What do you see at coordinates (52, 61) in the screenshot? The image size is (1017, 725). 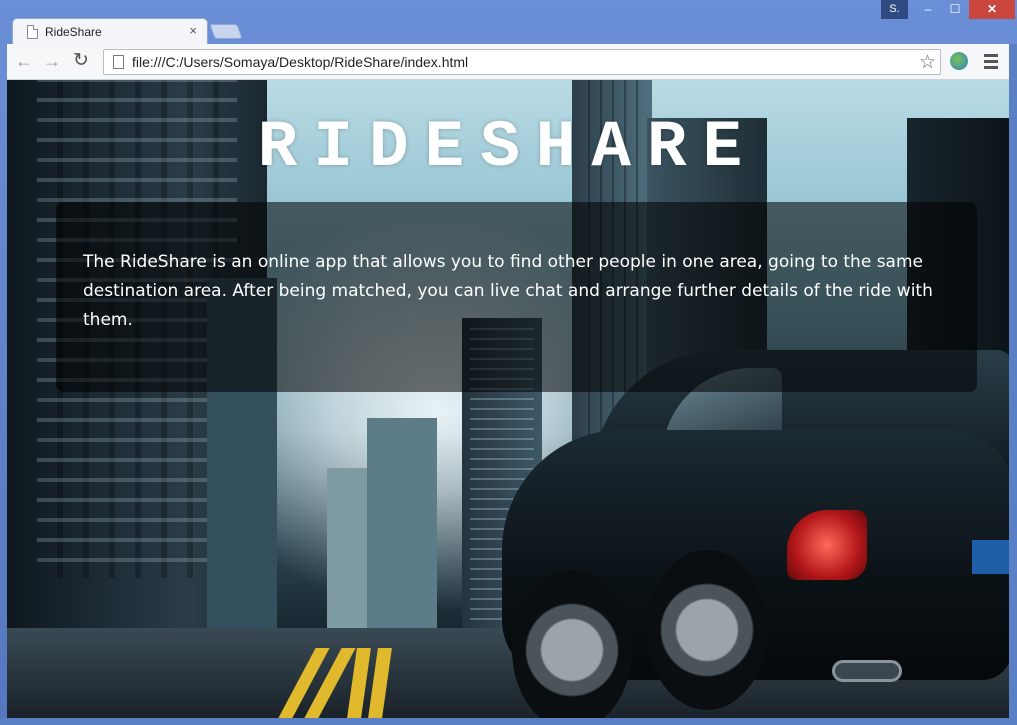 I see `forward-arrow-icon: →` at bounding box center [52, 61].